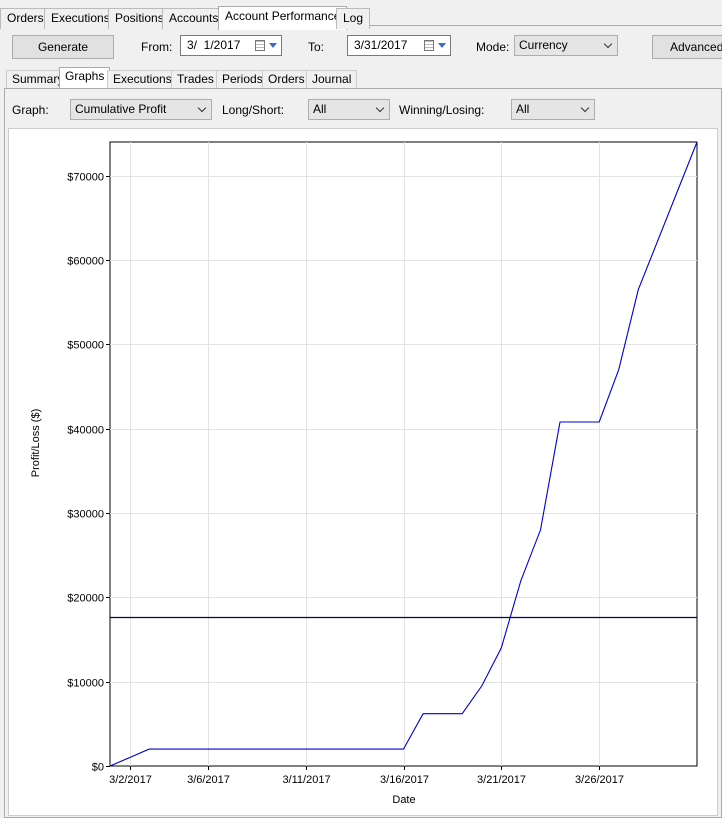 The image size is (722, 818). What do you see at coordinates (130, 780) in the screenshot?
I see `x-tick-label: 3/2/2017` at bounding box center [130, 780].